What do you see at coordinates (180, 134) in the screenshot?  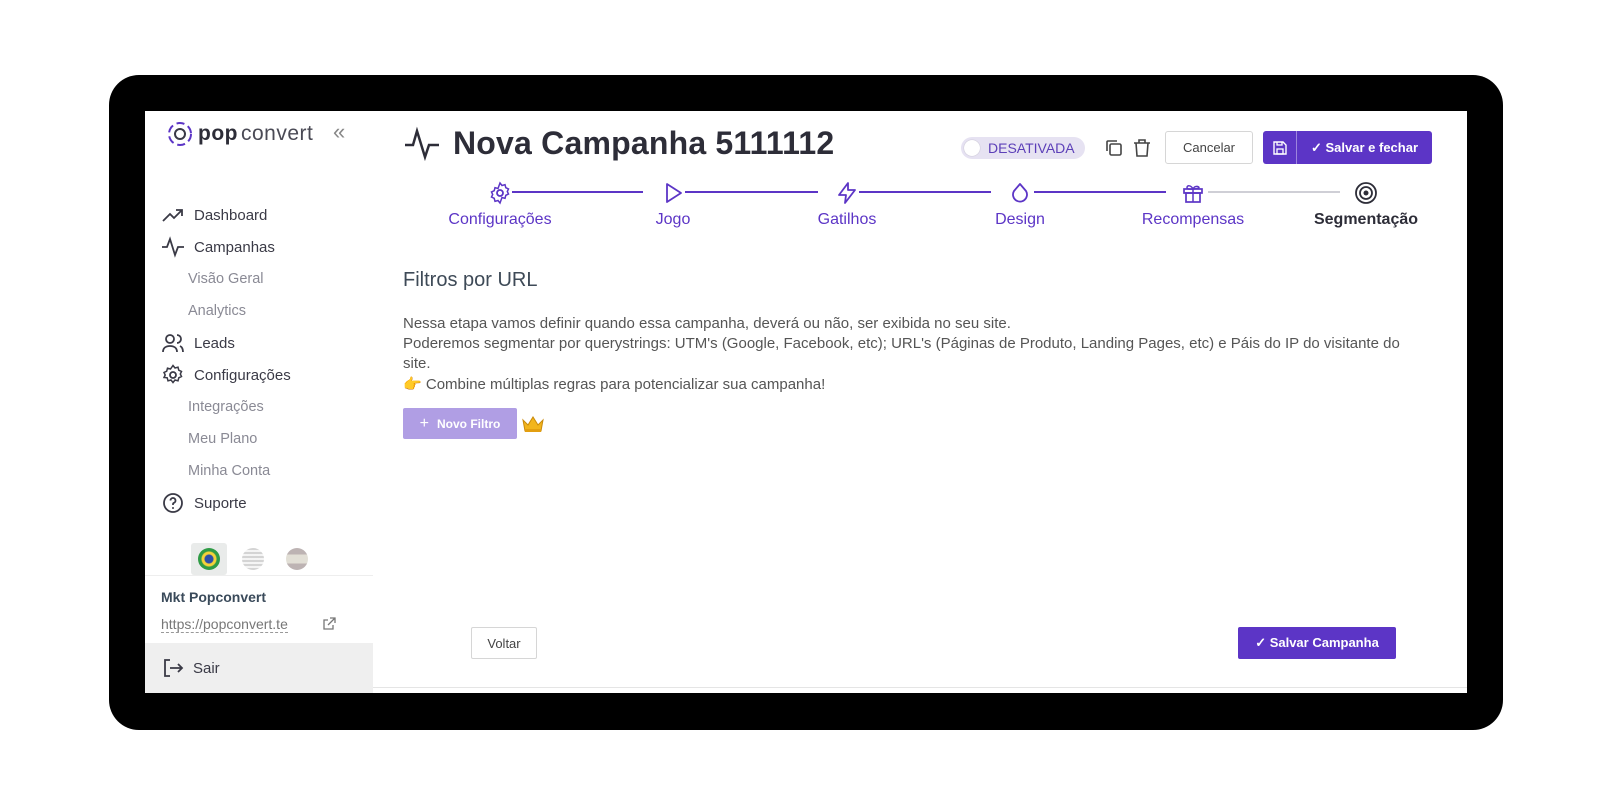 I see `logo-icon` at bounding box center [180, 134].